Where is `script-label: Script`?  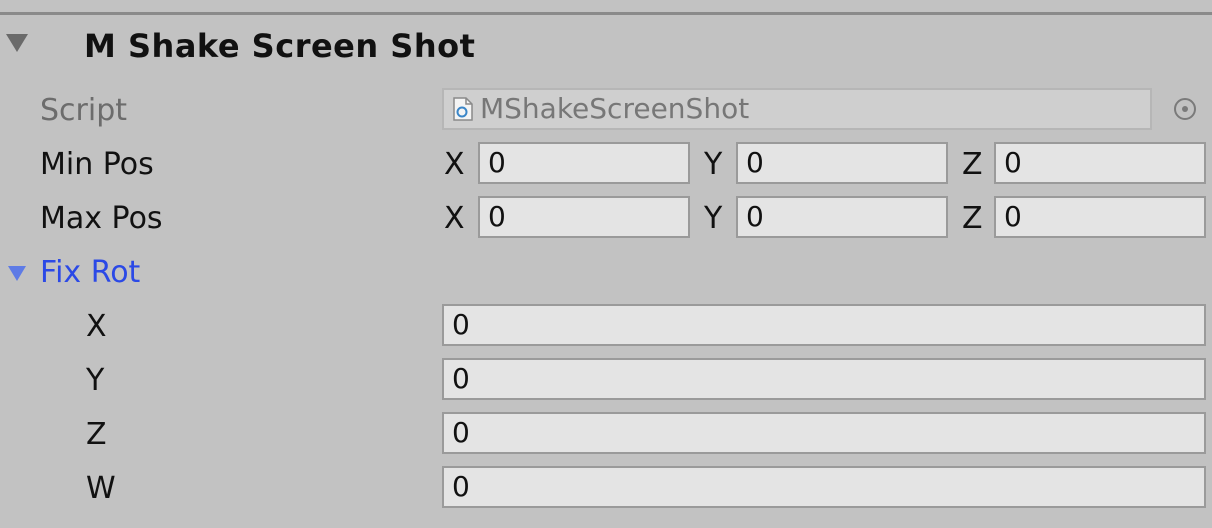 script-label: Script is located at coordinates (84, 110).